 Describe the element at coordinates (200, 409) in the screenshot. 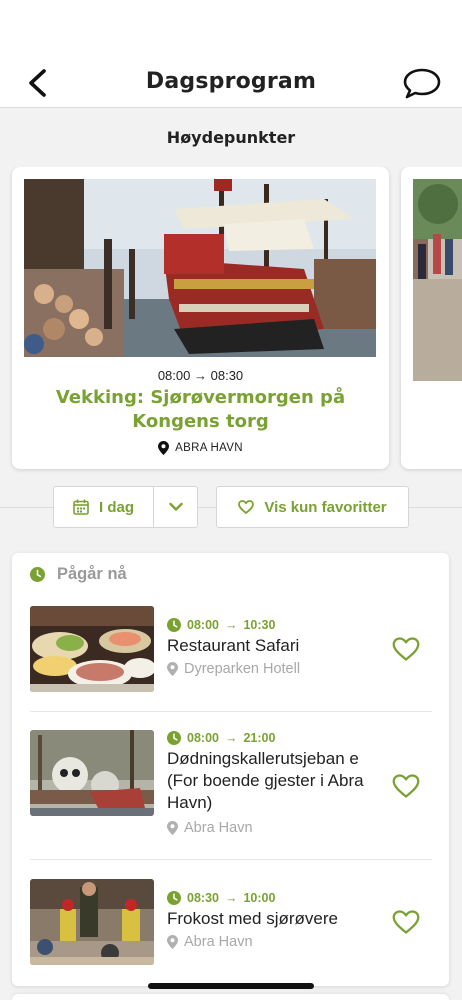

I see `highlight-title: Vekking: Sjørøvermorgen på Kongens torg` at that location.